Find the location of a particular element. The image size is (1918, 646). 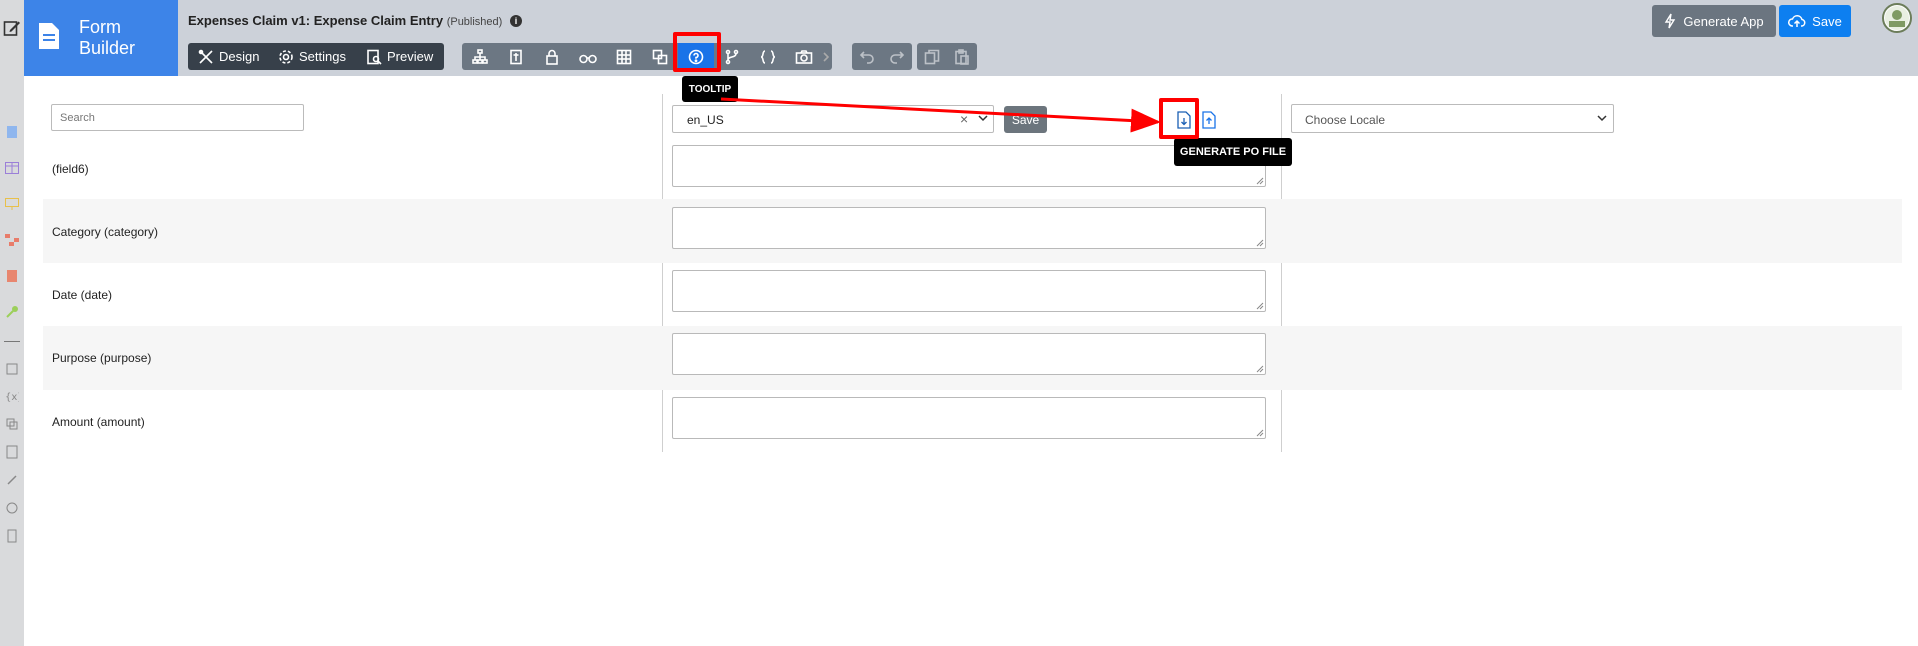

variable-icon: {x} is located at coordinates (12, 396).